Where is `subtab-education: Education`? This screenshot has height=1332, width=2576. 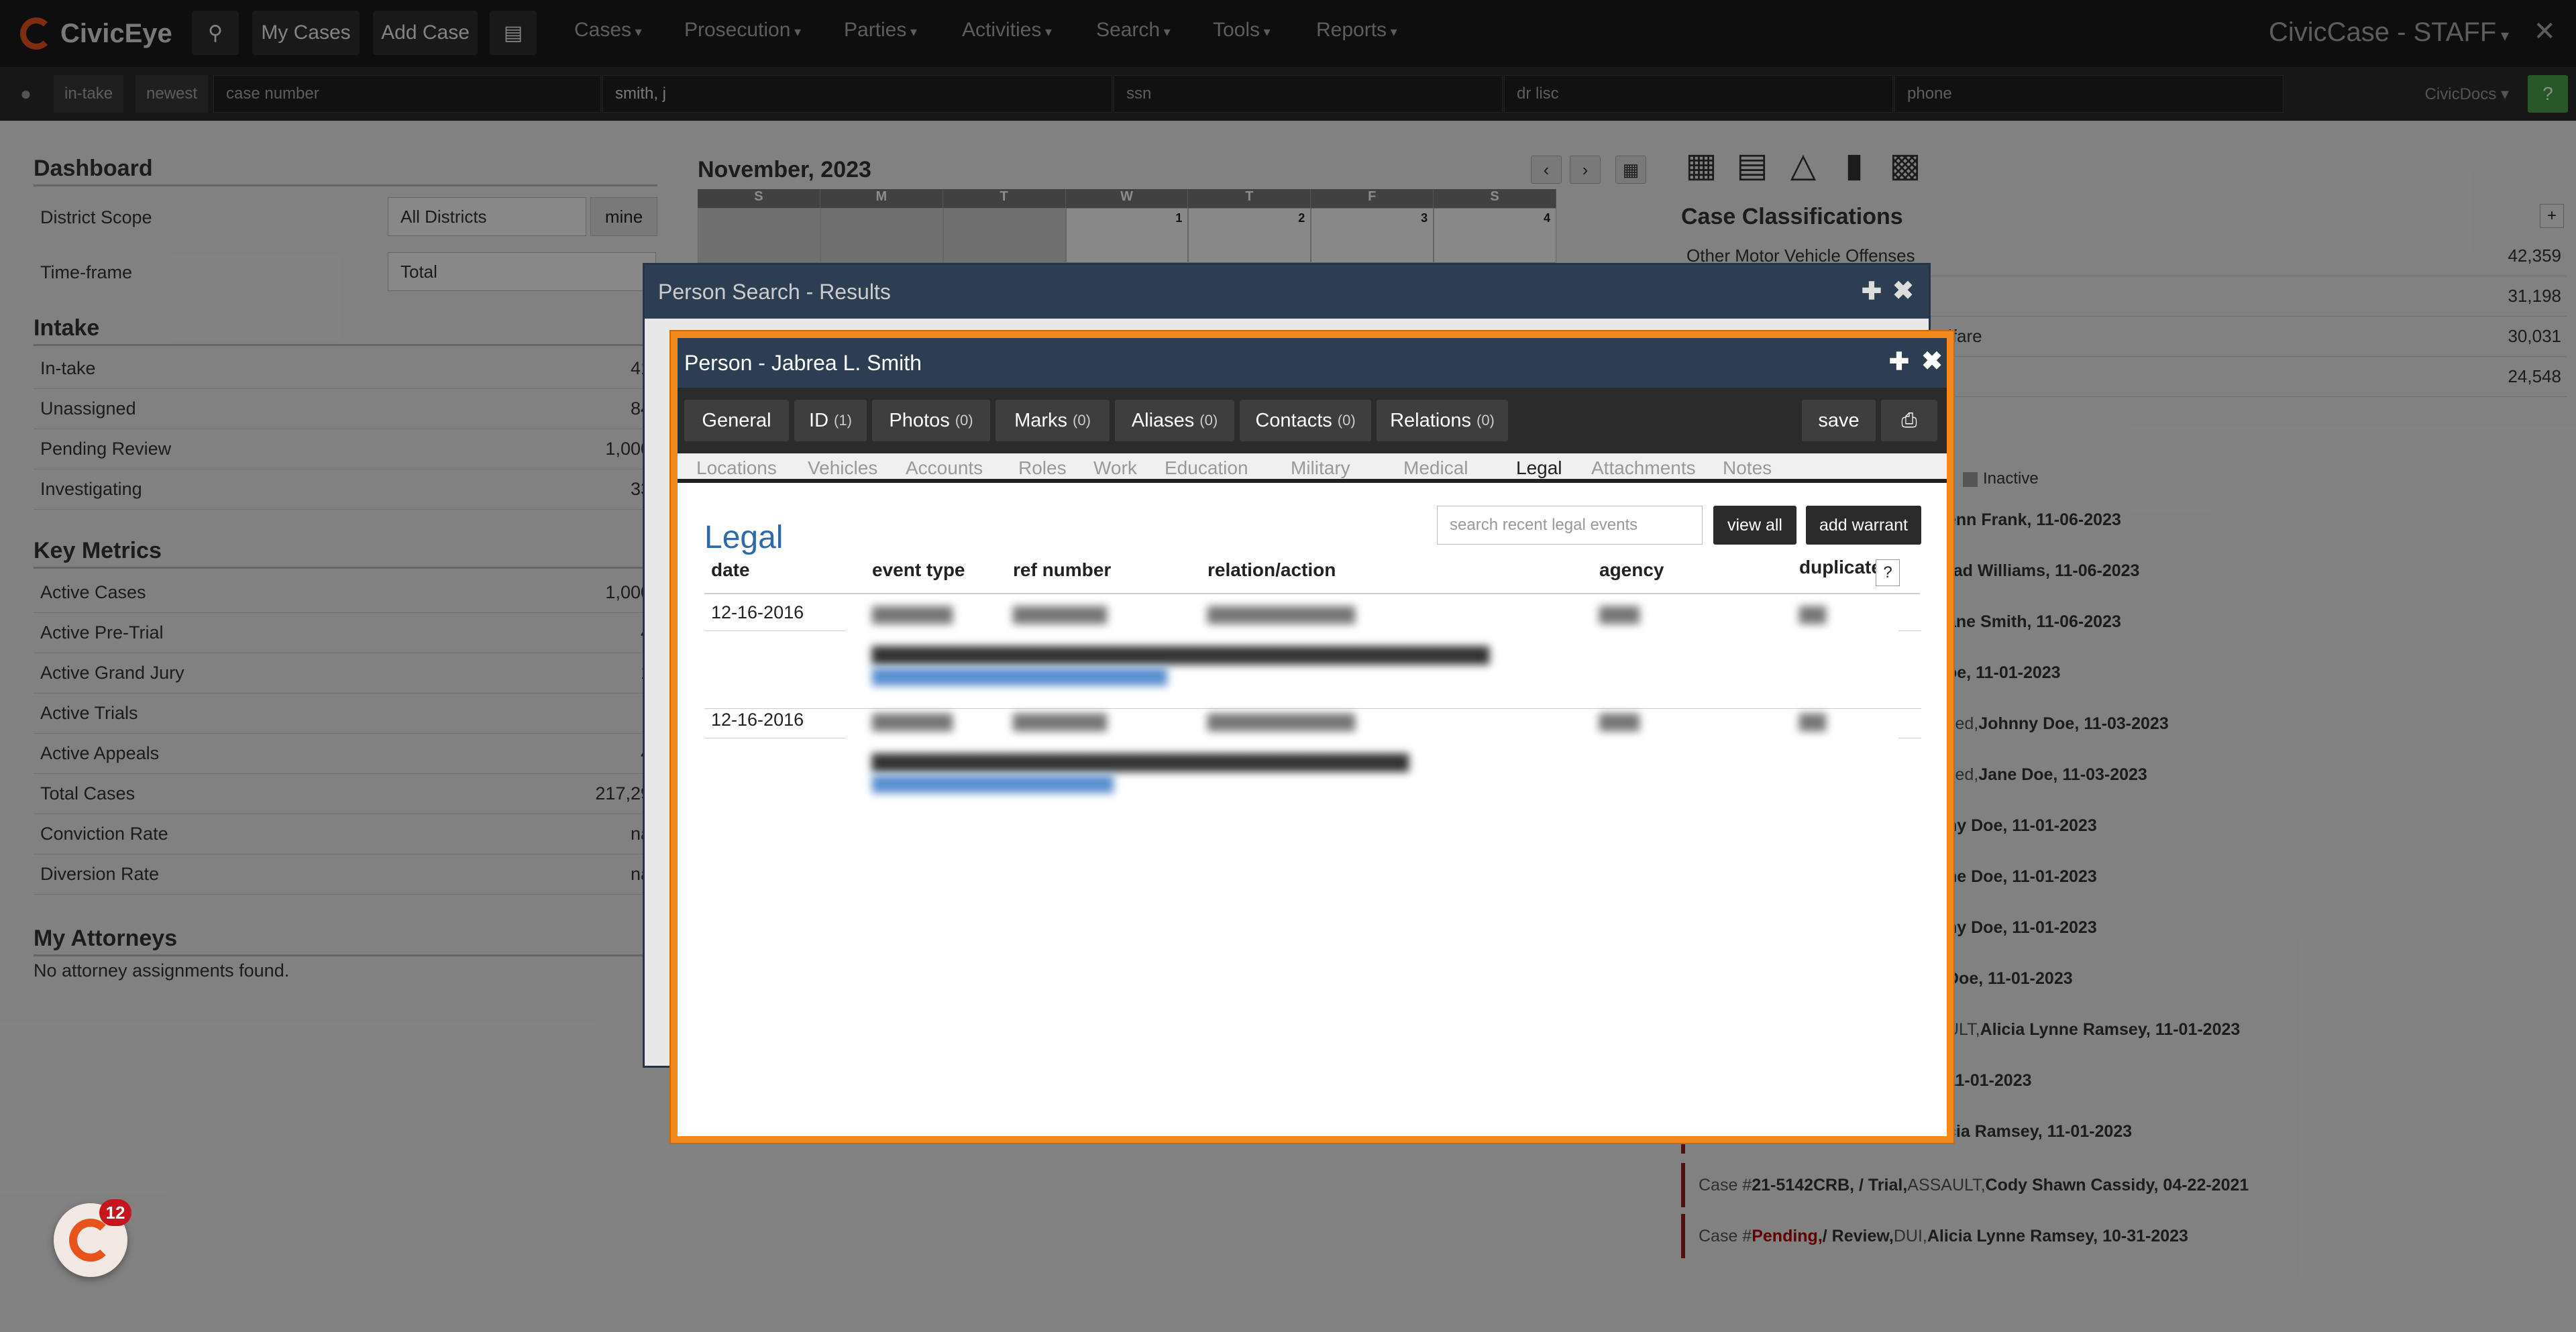
subtab-education: Education is located at coordinates (1206, 468).